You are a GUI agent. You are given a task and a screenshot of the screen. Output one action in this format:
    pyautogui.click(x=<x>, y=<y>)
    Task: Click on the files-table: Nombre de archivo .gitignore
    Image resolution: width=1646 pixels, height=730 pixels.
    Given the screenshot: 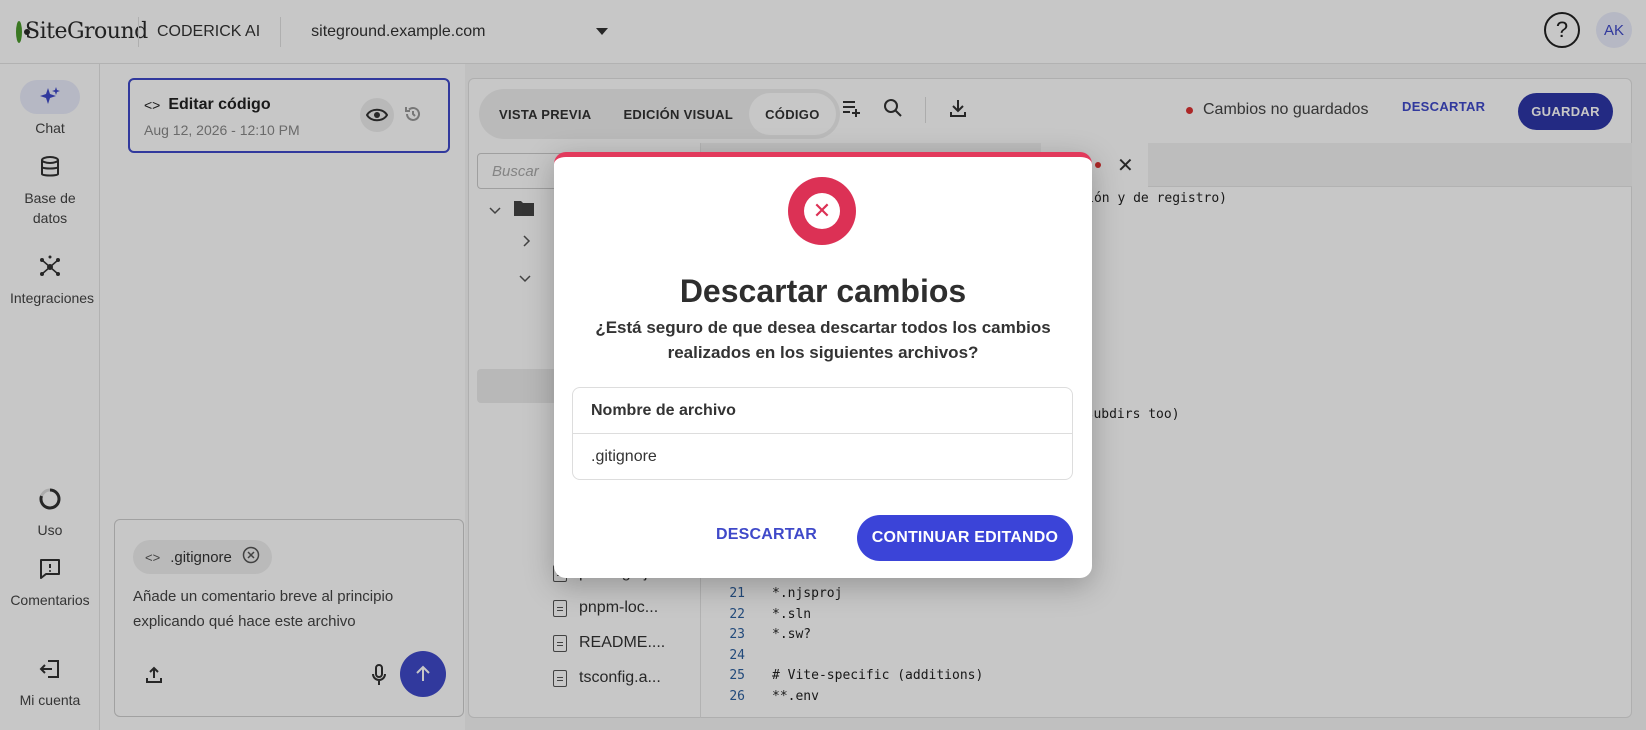 What is the action you would take?
    pyautogui.click(x=822, y=433)
    